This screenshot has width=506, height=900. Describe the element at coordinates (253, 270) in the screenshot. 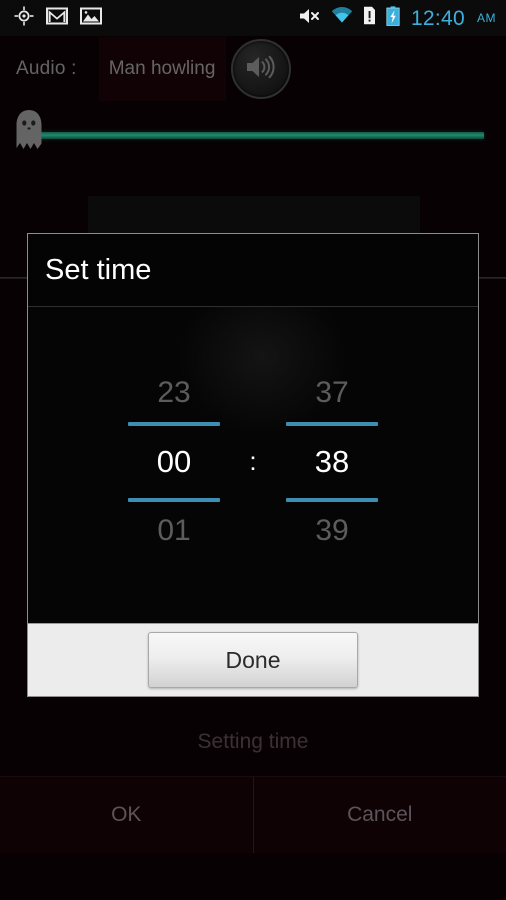

I see `dialog-title: Set time` at that location.